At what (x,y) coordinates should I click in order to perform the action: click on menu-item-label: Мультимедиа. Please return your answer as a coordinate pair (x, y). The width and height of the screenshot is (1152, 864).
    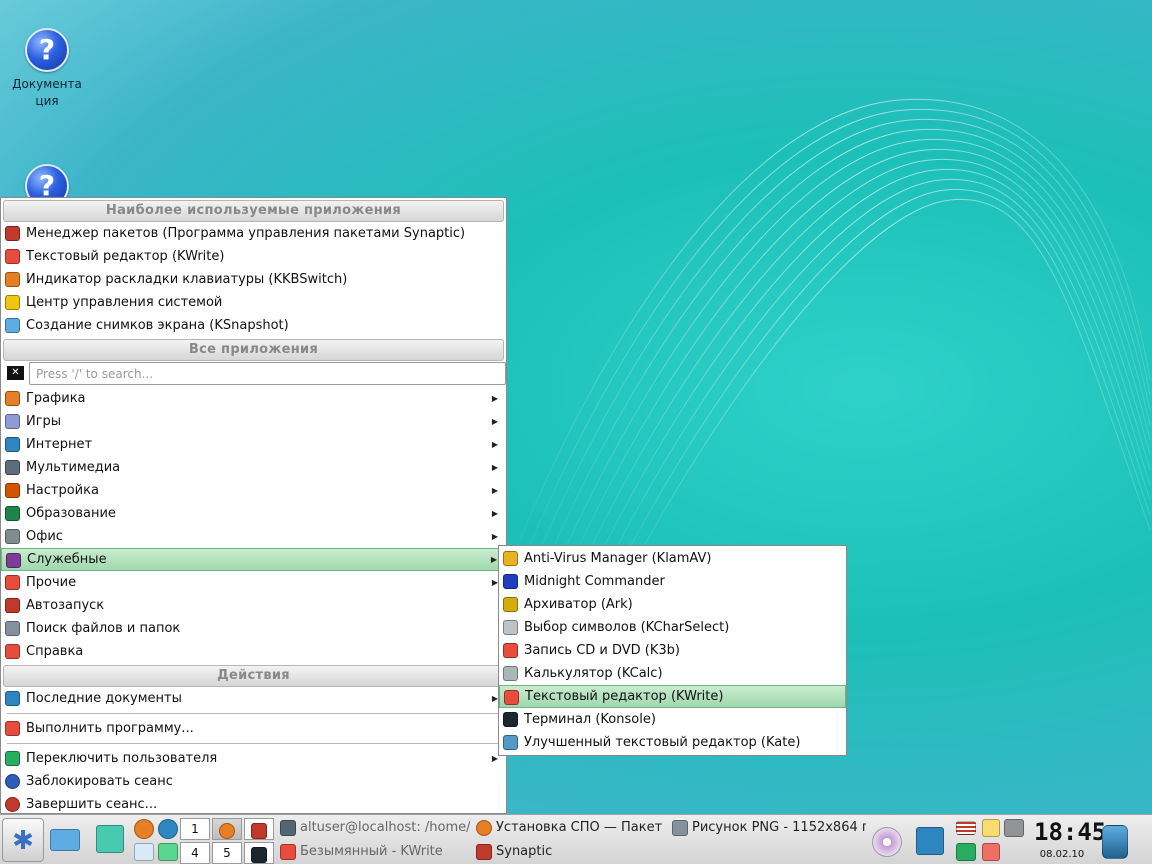
    Looking at the image, I should click on (73, 467).